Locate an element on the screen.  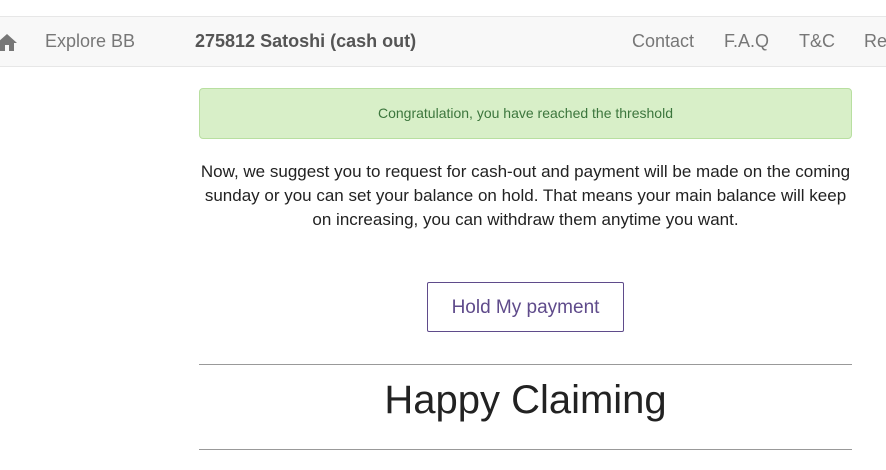
happy-claiming-heading: Happy Claiming is located at coordinates (525, 400).